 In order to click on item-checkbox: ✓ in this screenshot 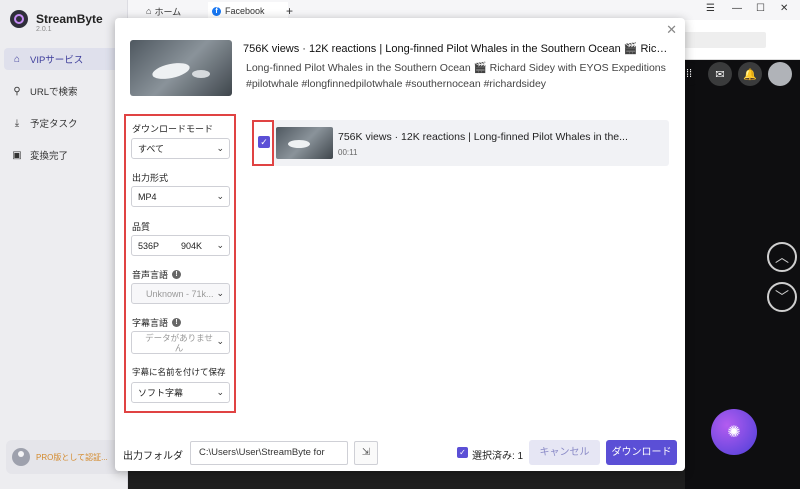, I will do `click(264, 142)`.